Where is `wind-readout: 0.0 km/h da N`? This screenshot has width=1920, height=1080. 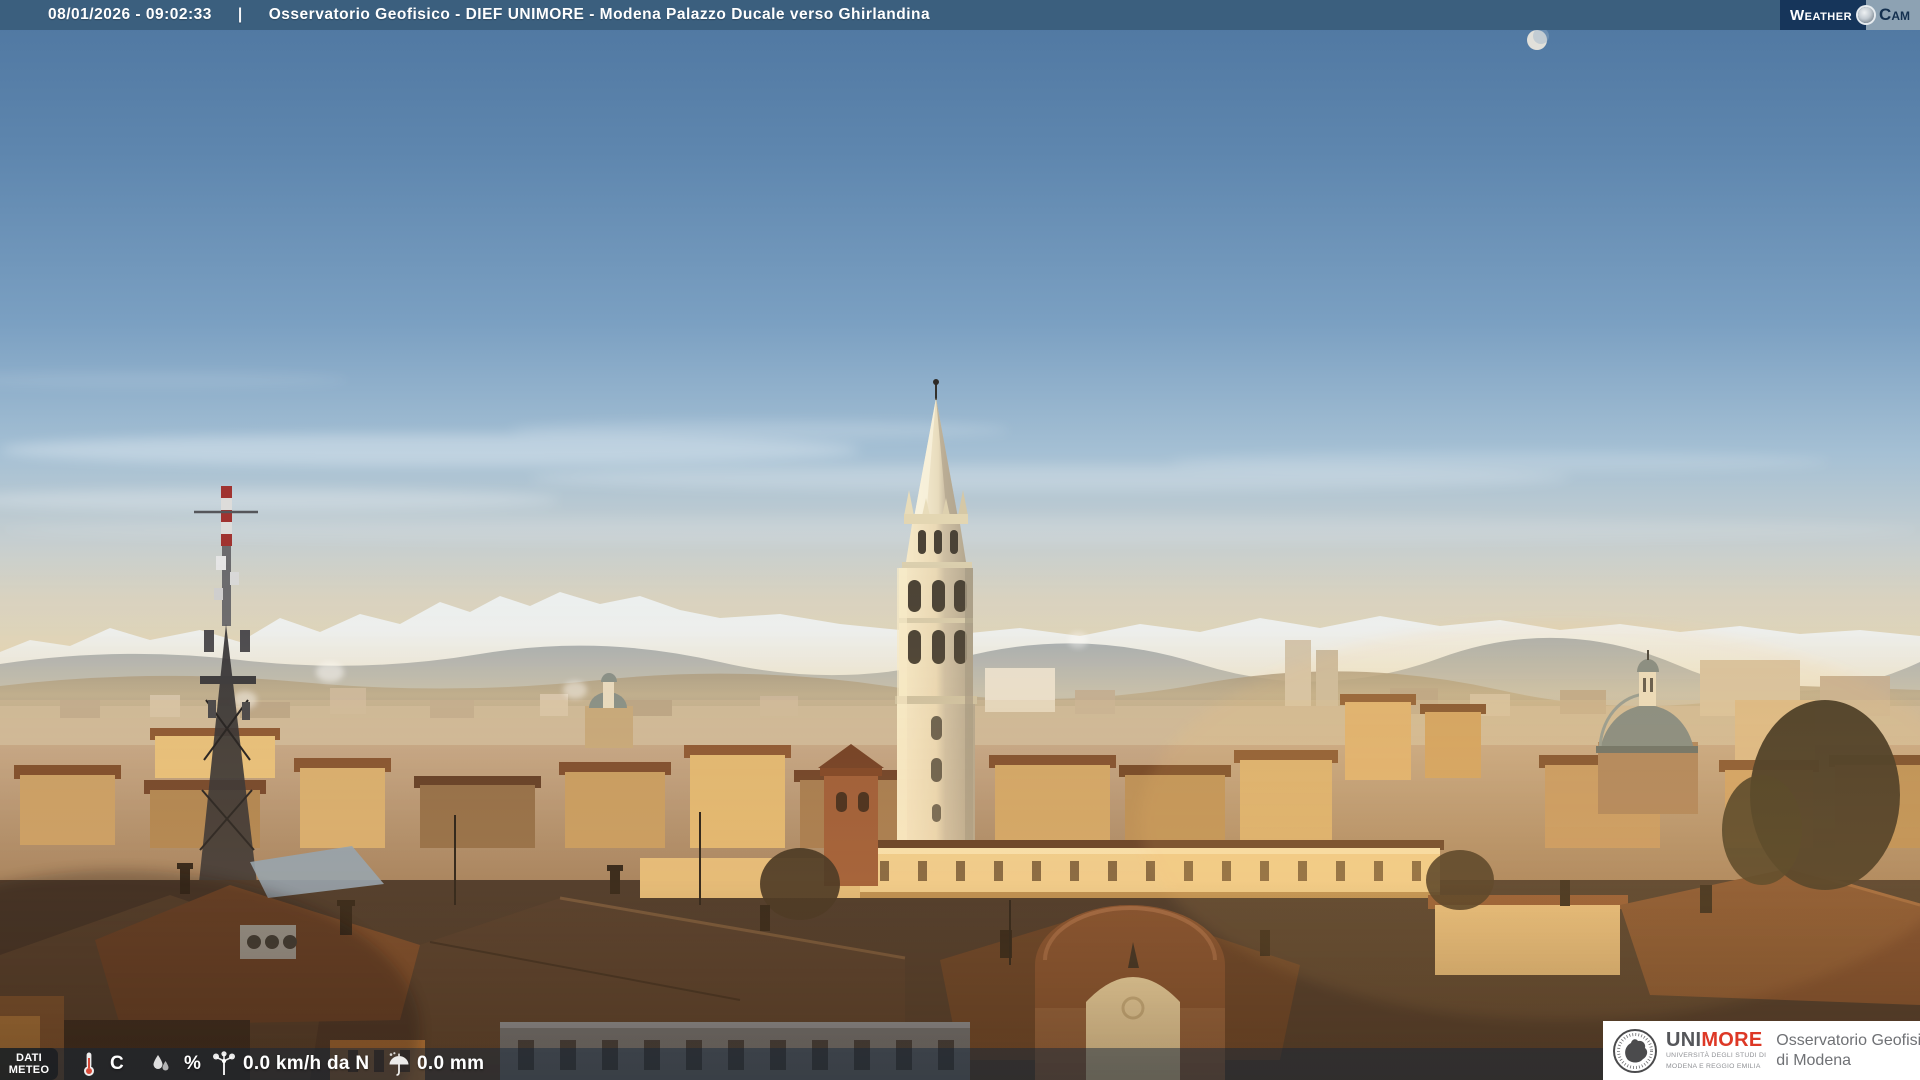 wind-readout: 0.0 km/h da N is located at coordinates (290, 1064).